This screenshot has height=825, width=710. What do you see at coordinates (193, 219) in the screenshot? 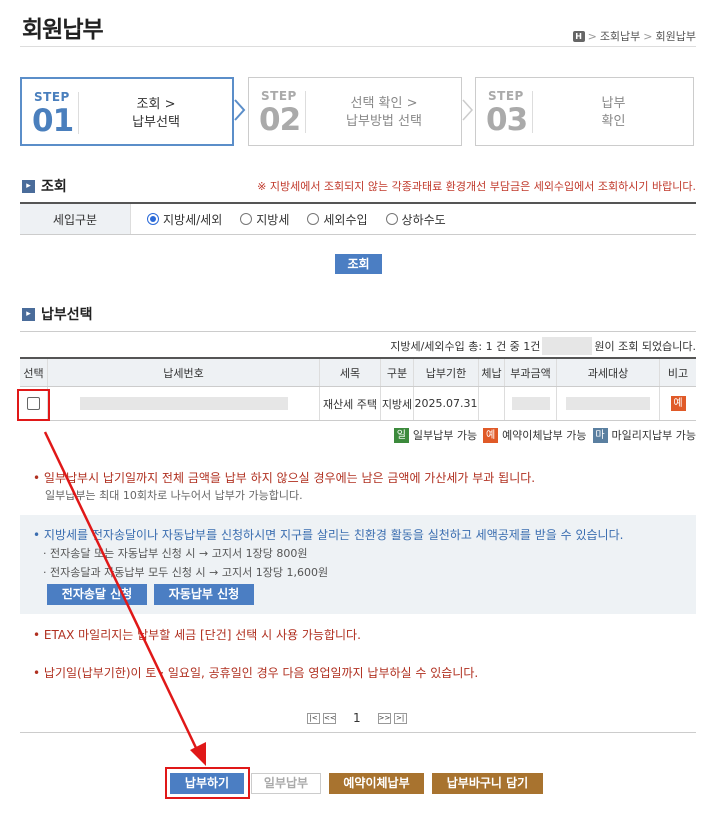
I see `radio-label: 지방세/세외` at bounding box center [193, 219].